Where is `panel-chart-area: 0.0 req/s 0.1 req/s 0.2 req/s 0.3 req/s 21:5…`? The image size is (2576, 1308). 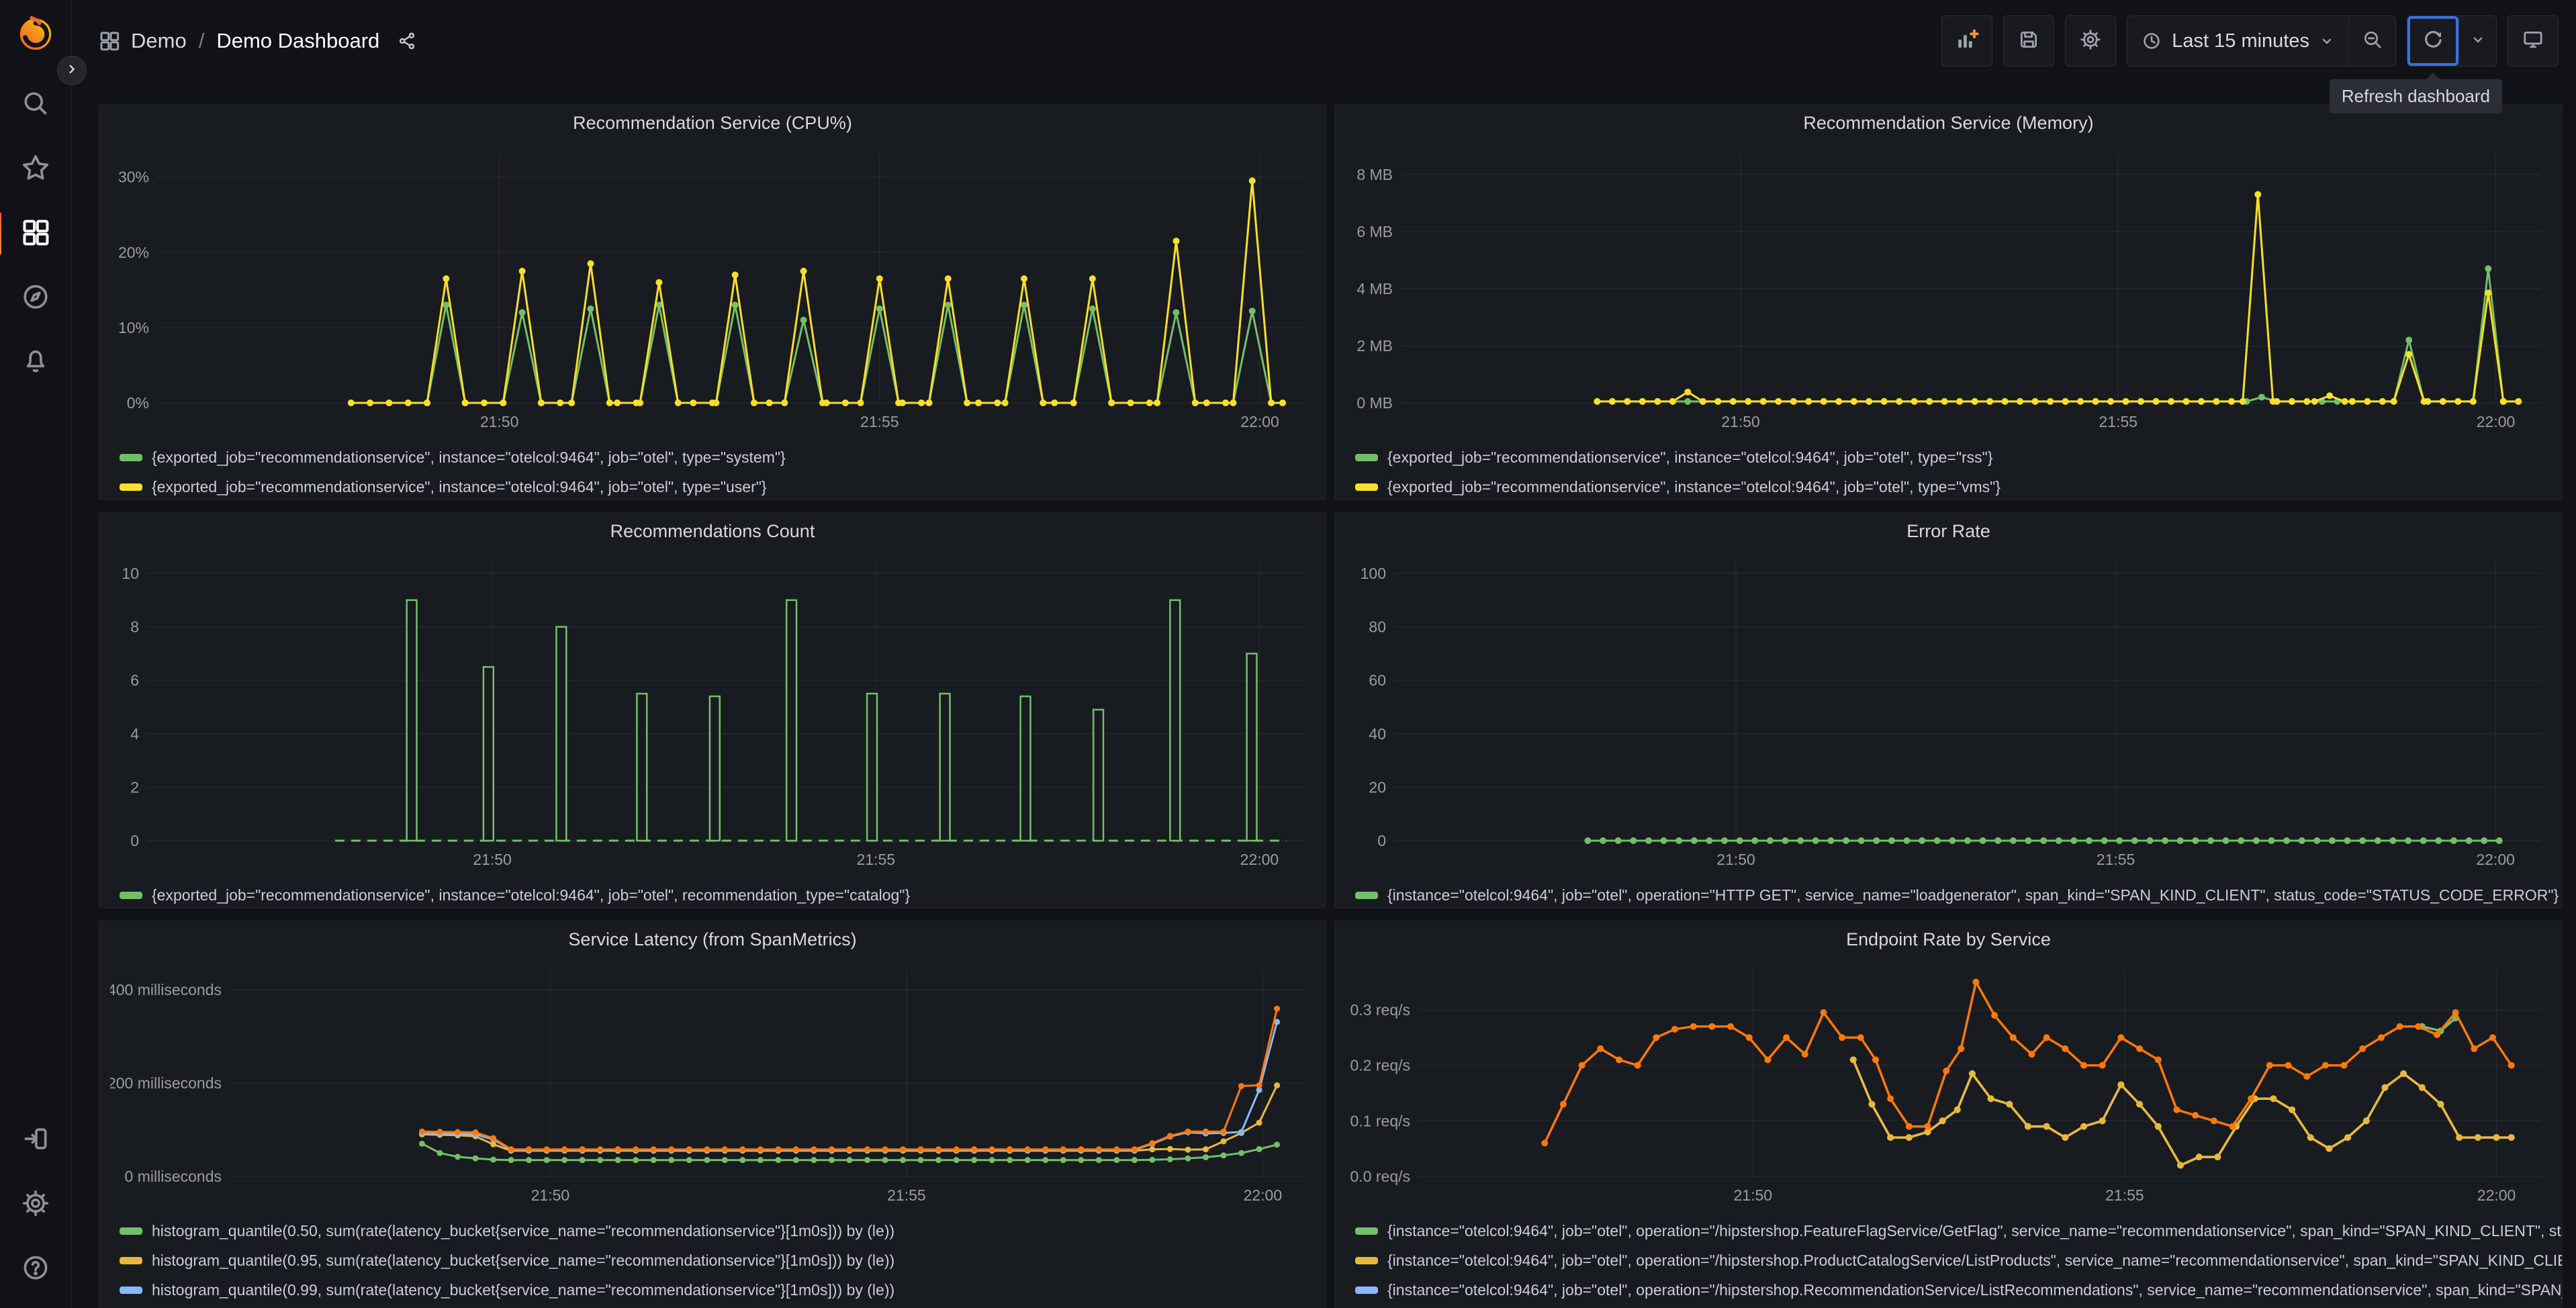
panel-chart-area: 0.0 req/s 0.1 req/s 0.2 req/s 0.3 req/s 21:5… is located at coordinates (1948, 1085).